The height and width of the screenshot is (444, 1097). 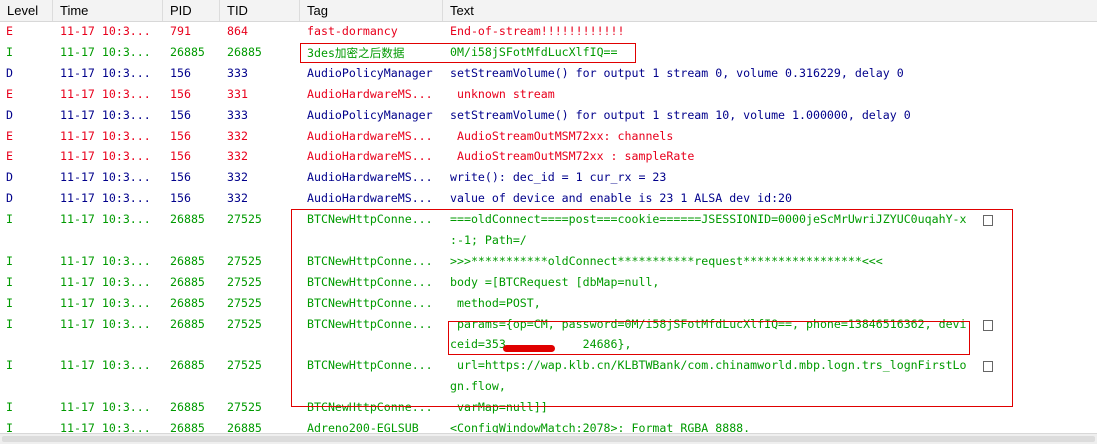 What do you see at coordinates (108, 10) in the screenshot?
I see `column-header-time: Time` at bounding box center [108, 10].